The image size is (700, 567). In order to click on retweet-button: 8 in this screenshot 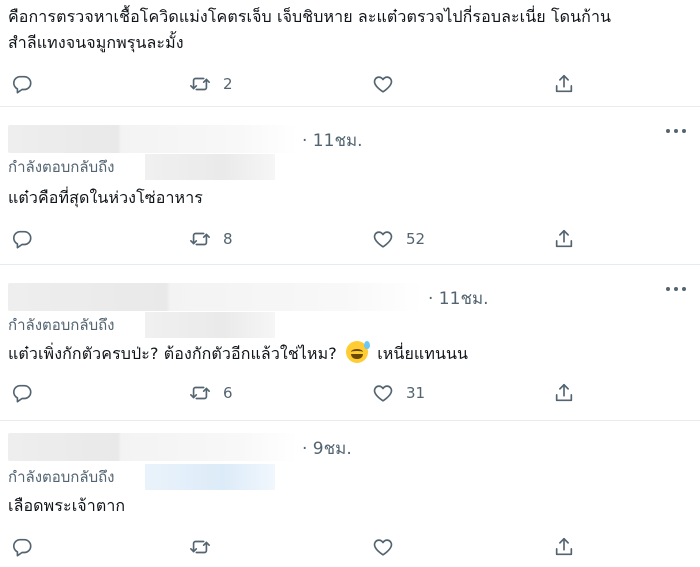, I will do `click(211, 239)`.